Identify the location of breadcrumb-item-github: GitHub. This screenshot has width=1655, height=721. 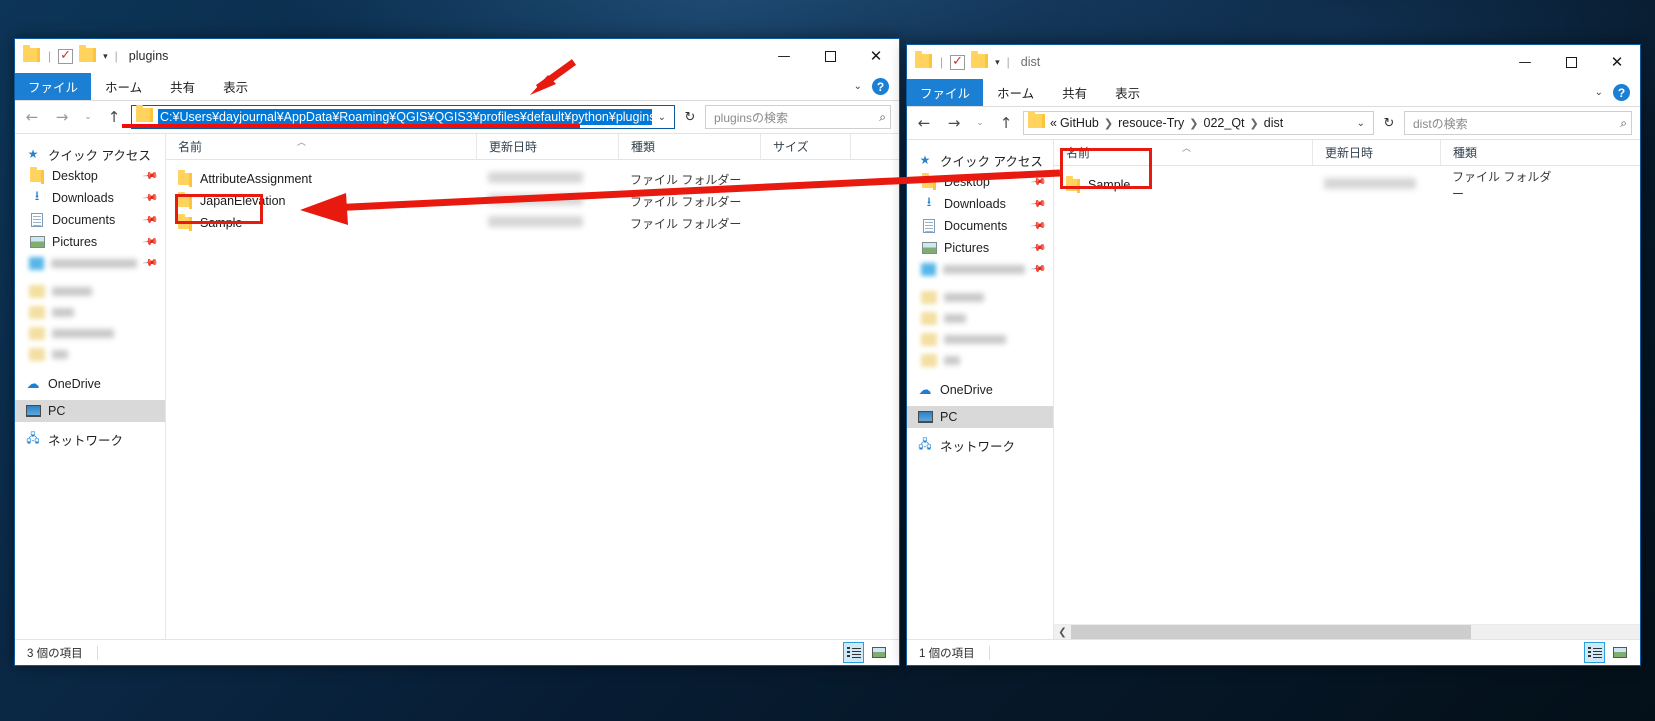
(1079, 123).